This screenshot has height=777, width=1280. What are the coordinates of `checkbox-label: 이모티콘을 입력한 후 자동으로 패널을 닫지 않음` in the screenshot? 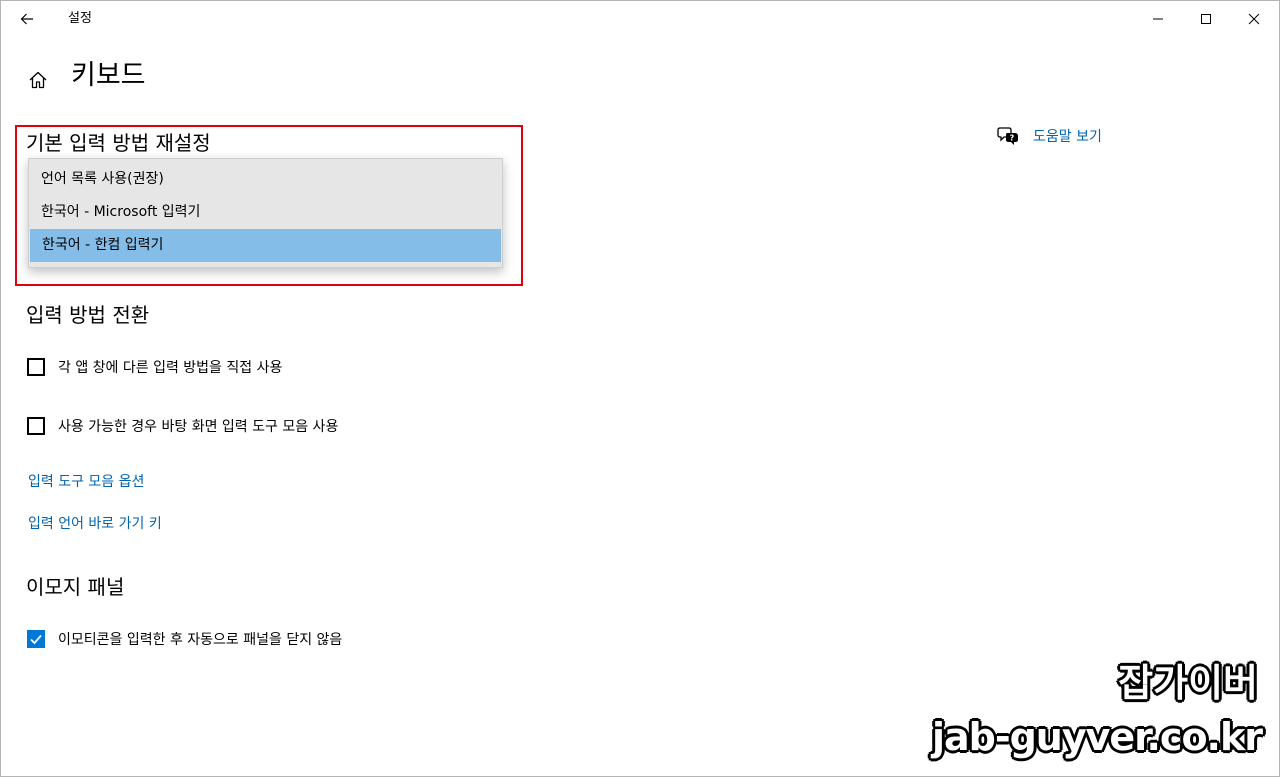 It's located at (200, 640).